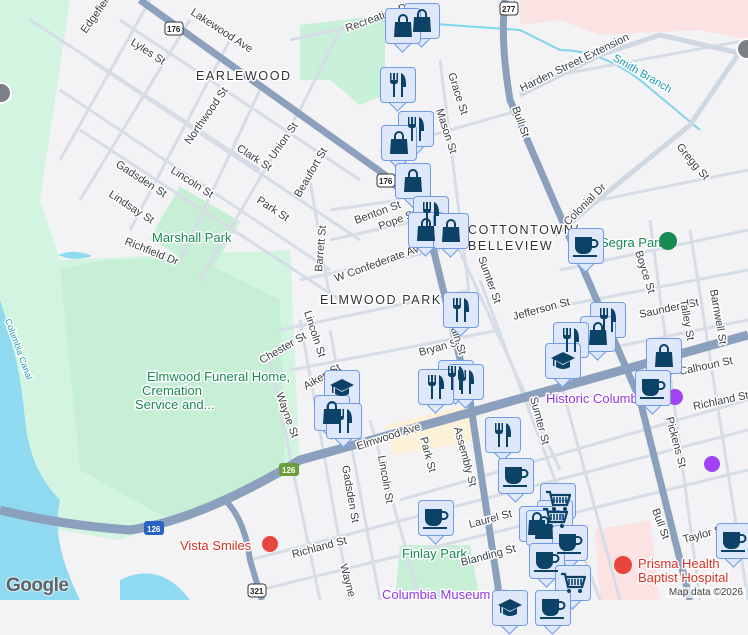 This screenshot has width=748, height=635. Describe the element at coordinates (706, 366) in the screenshot. I see `svg-text: Calhoun St` at that location.